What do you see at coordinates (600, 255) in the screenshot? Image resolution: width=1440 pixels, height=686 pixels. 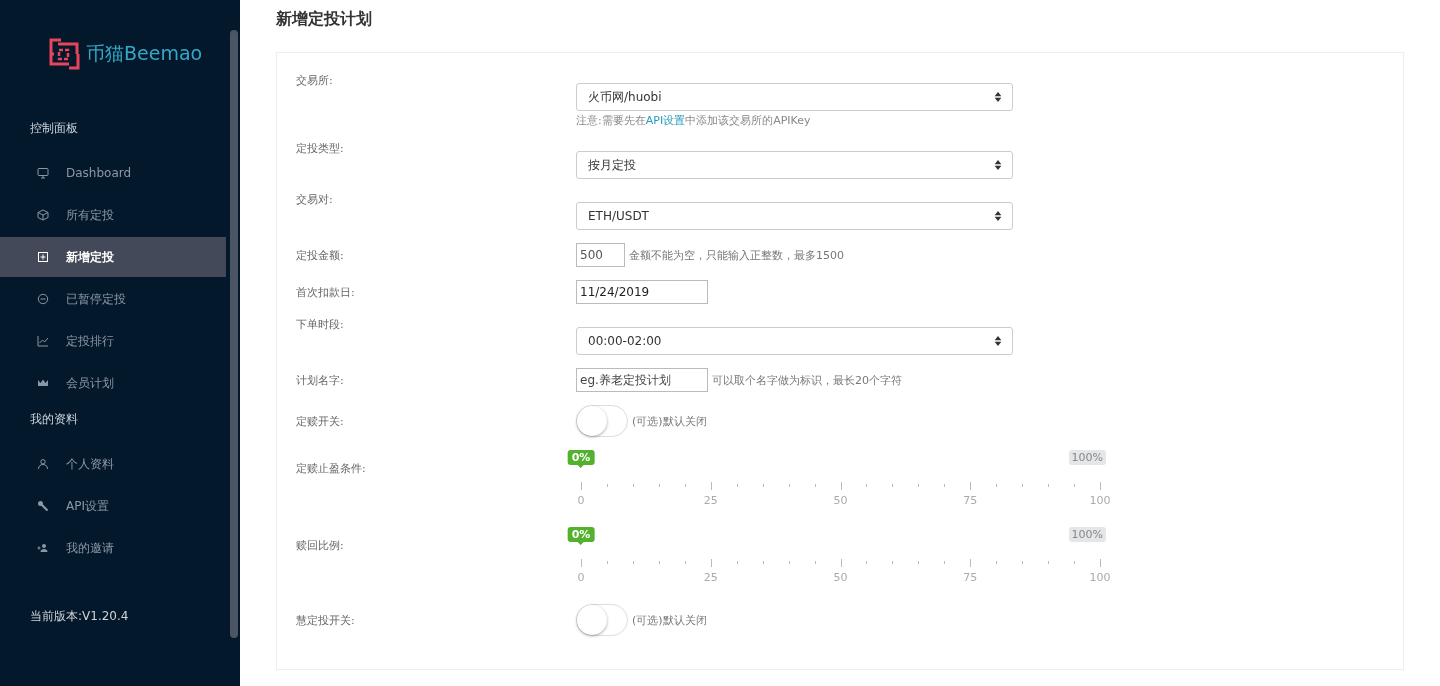 I see `amount-input: 500` at bounding box center [600, 255].